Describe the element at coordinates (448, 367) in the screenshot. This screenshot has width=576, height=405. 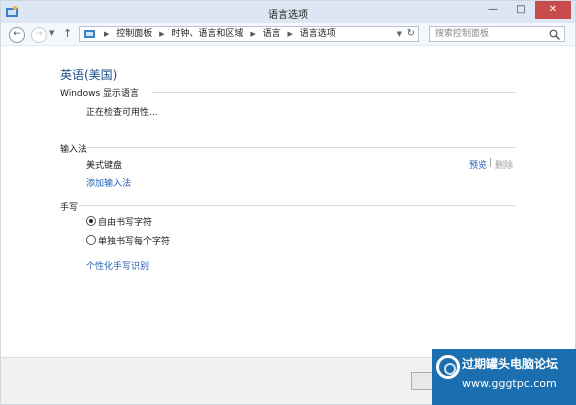
I see `watermark-emblem-icon` at that location.